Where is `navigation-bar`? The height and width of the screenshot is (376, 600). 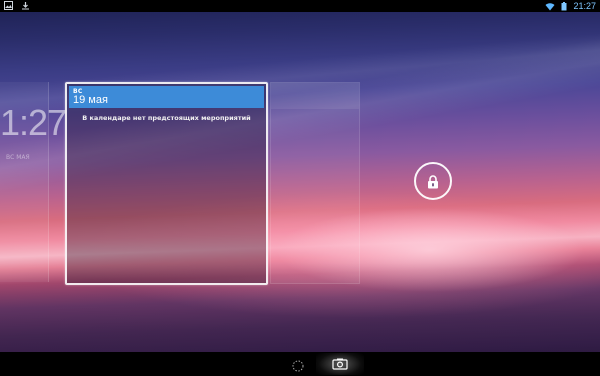 navigation-bar is located at coordinates (300, 363).